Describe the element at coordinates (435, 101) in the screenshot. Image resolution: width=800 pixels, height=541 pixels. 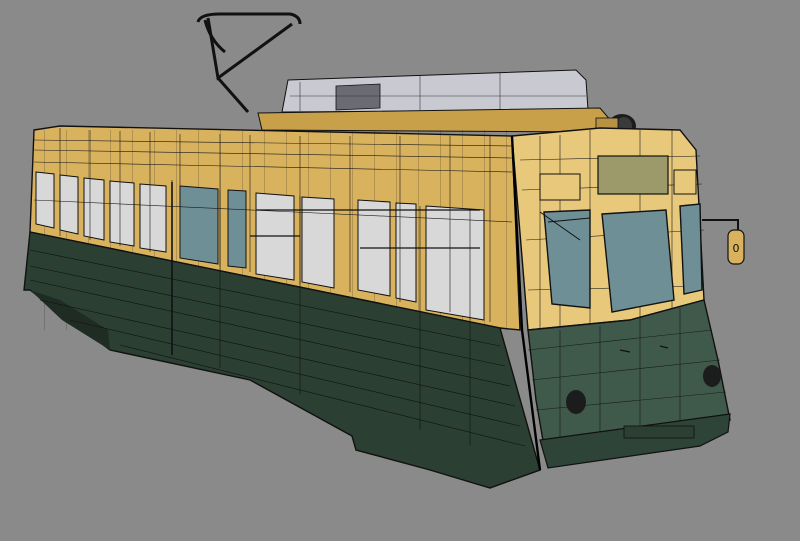
I see `roof-equipment` at that location.